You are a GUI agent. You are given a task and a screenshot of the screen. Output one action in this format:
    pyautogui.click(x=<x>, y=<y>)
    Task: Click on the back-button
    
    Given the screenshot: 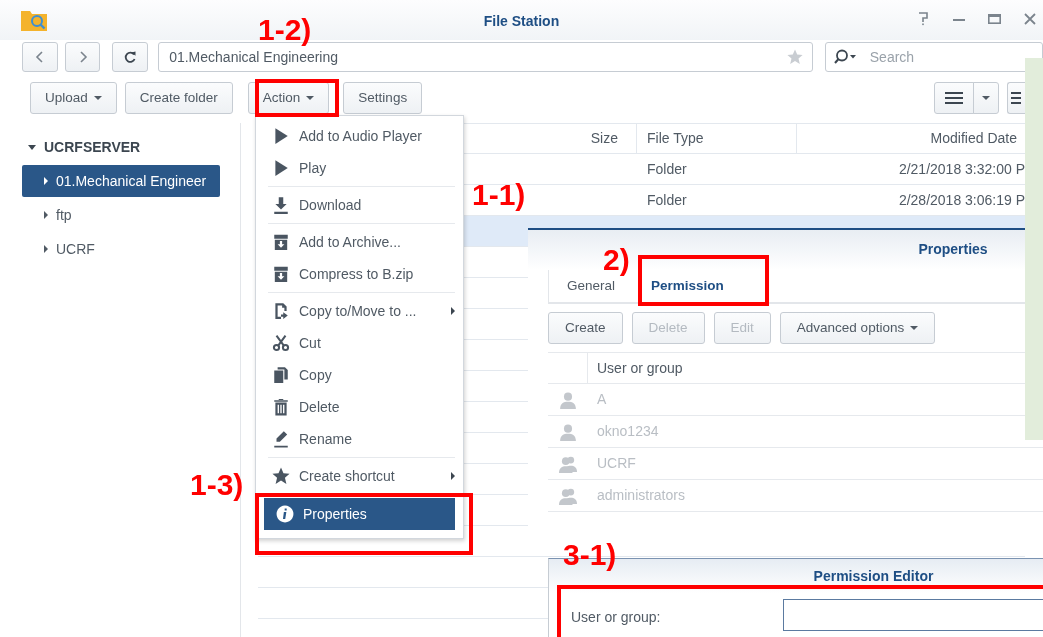 What is the action you would take?
    pyautogui.click(x=40, y=57)
    